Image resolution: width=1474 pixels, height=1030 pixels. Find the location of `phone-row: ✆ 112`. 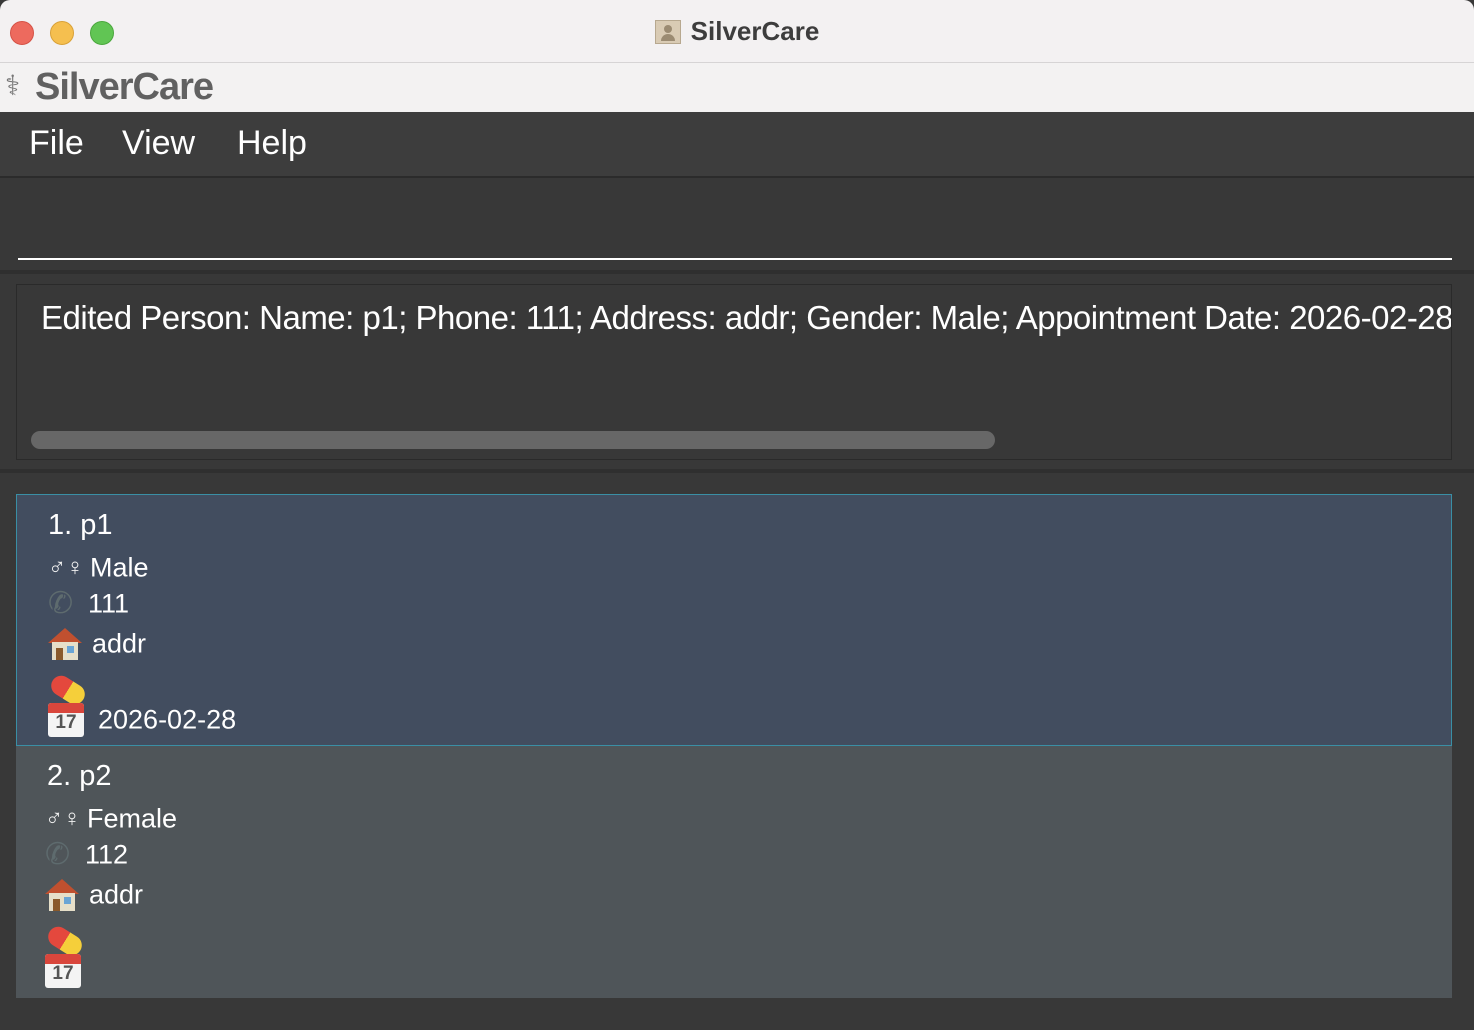

phone-row: ✆ 112 is located at coordinates (86, 855).